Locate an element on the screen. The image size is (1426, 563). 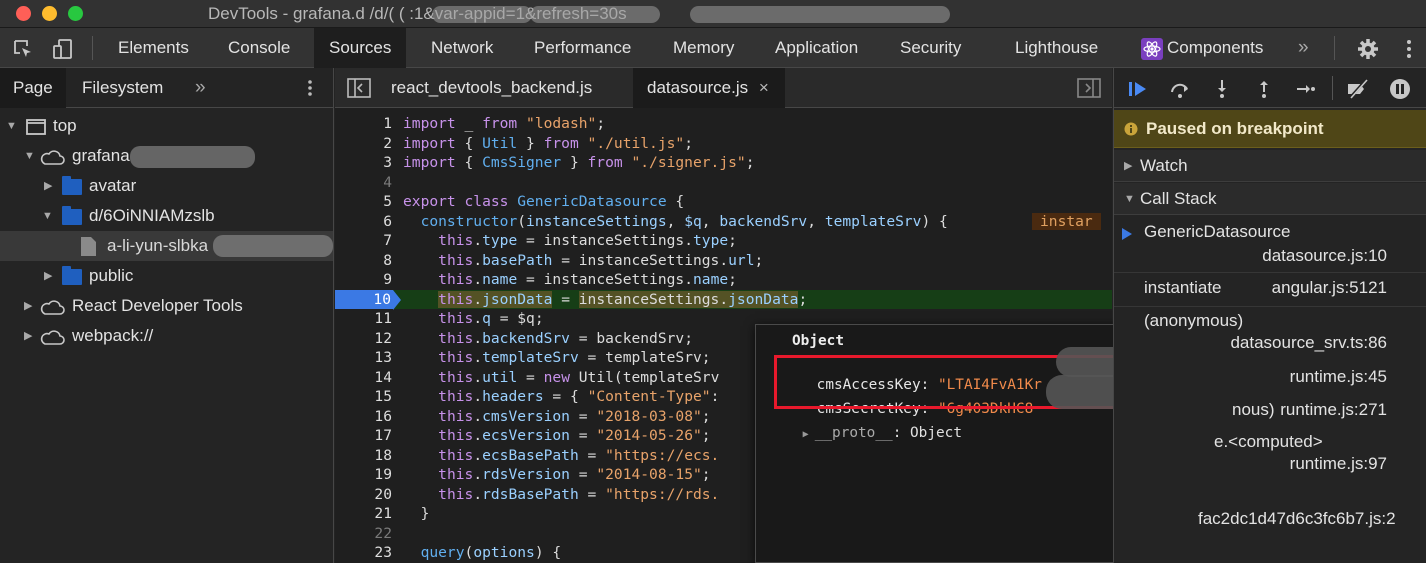
editor-tab-datasource: datasource.js × is located at coordinates (709, 88).